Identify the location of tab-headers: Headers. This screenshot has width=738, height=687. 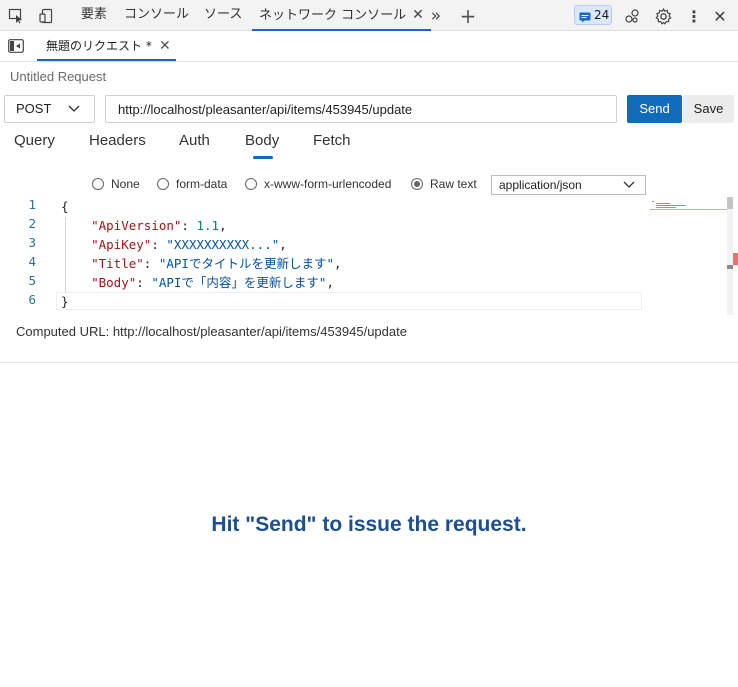
(117, 140).